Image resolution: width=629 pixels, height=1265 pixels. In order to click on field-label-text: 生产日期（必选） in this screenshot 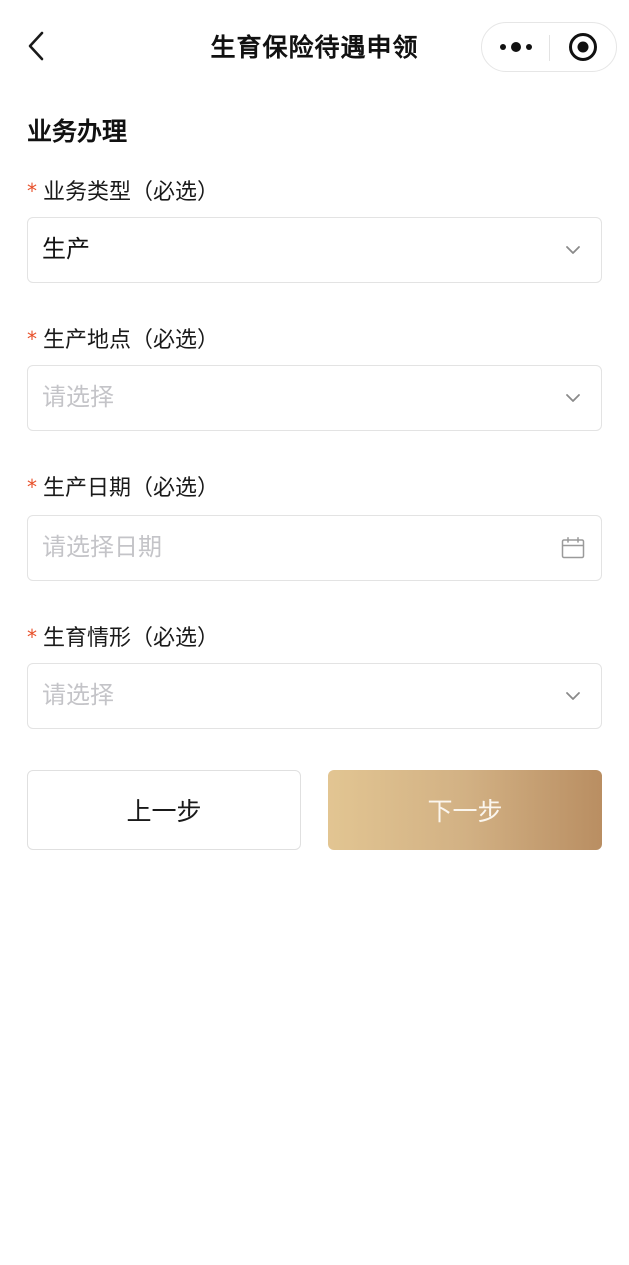, I will do `click(131, 488)`.